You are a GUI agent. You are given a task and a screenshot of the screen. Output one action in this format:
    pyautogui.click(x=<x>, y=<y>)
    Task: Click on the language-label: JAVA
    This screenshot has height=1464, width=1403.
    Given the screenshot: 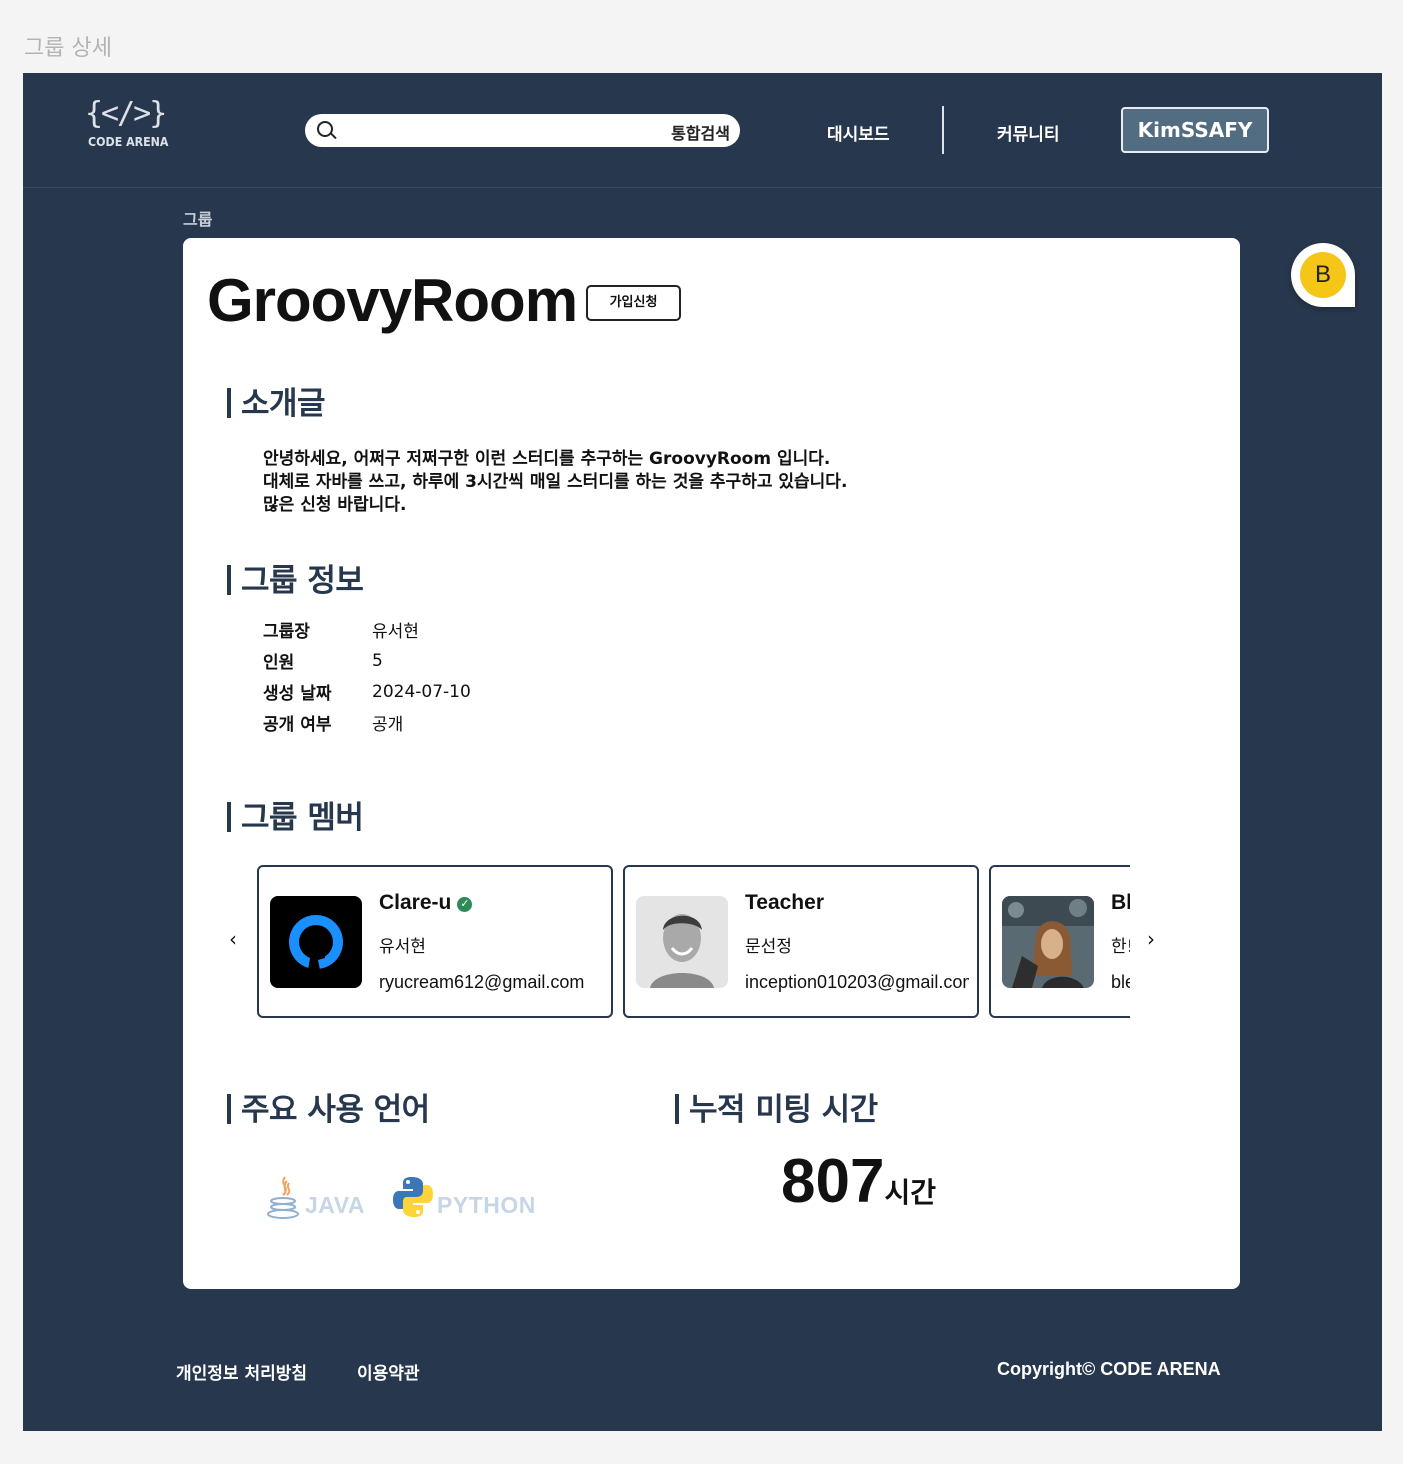 What is the action you would take?
    pyautogui.click(x=335, y=1205)
    